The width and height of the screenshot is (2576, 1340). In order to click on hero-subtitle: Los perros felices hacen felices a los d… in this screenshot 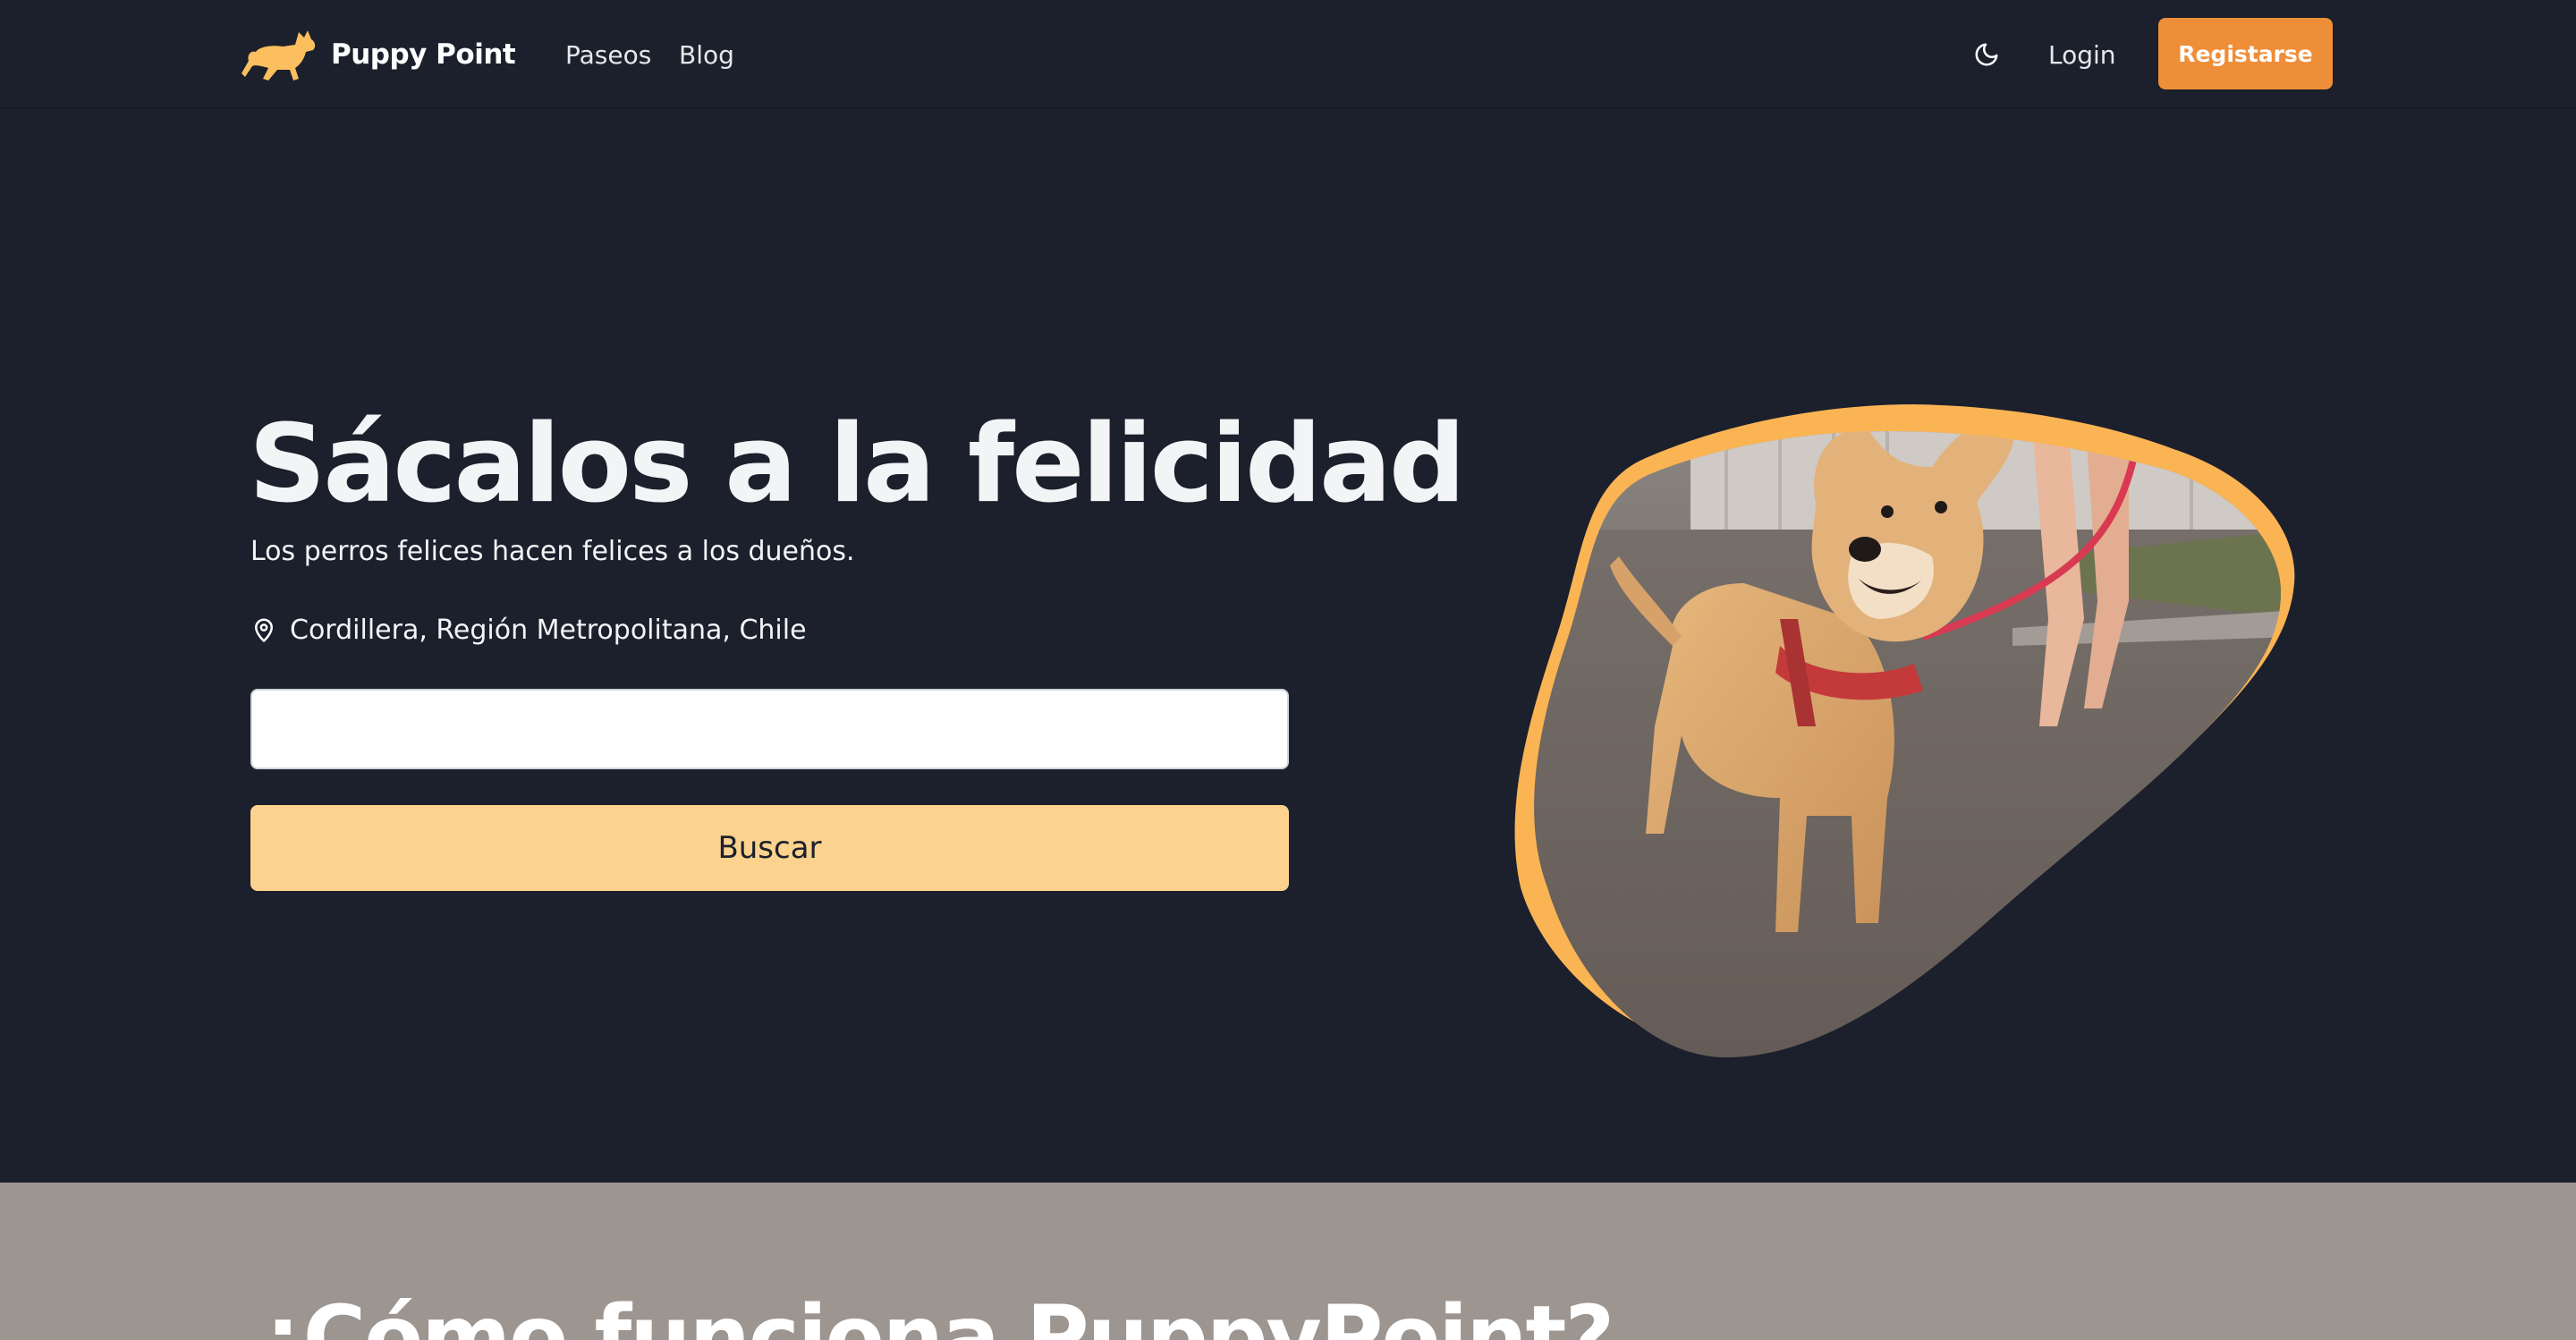, I will do `click(552, 551)`.